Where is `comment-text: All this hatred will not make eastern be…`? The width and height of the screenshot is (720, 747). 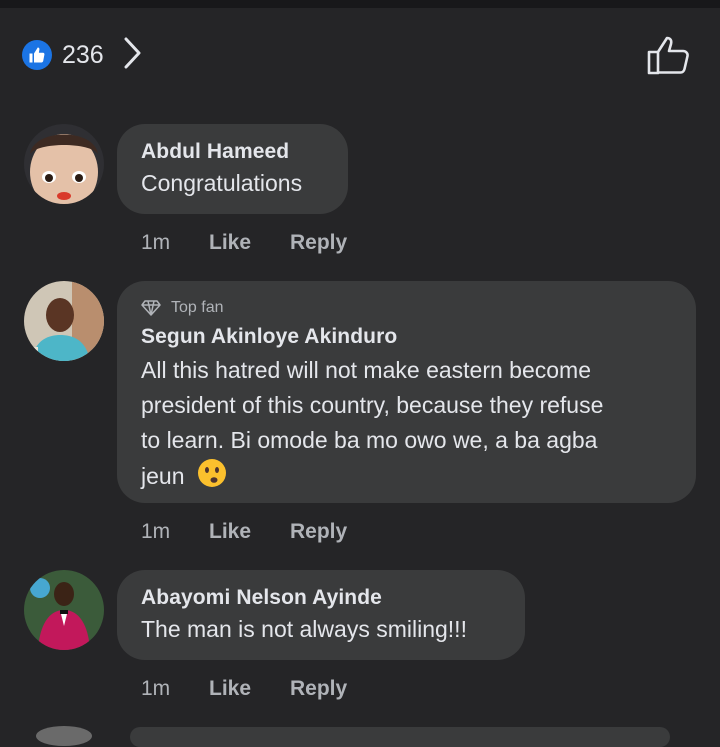 comment-text: All this hatred will not make eastern be… is located at coordinates (406, 425).